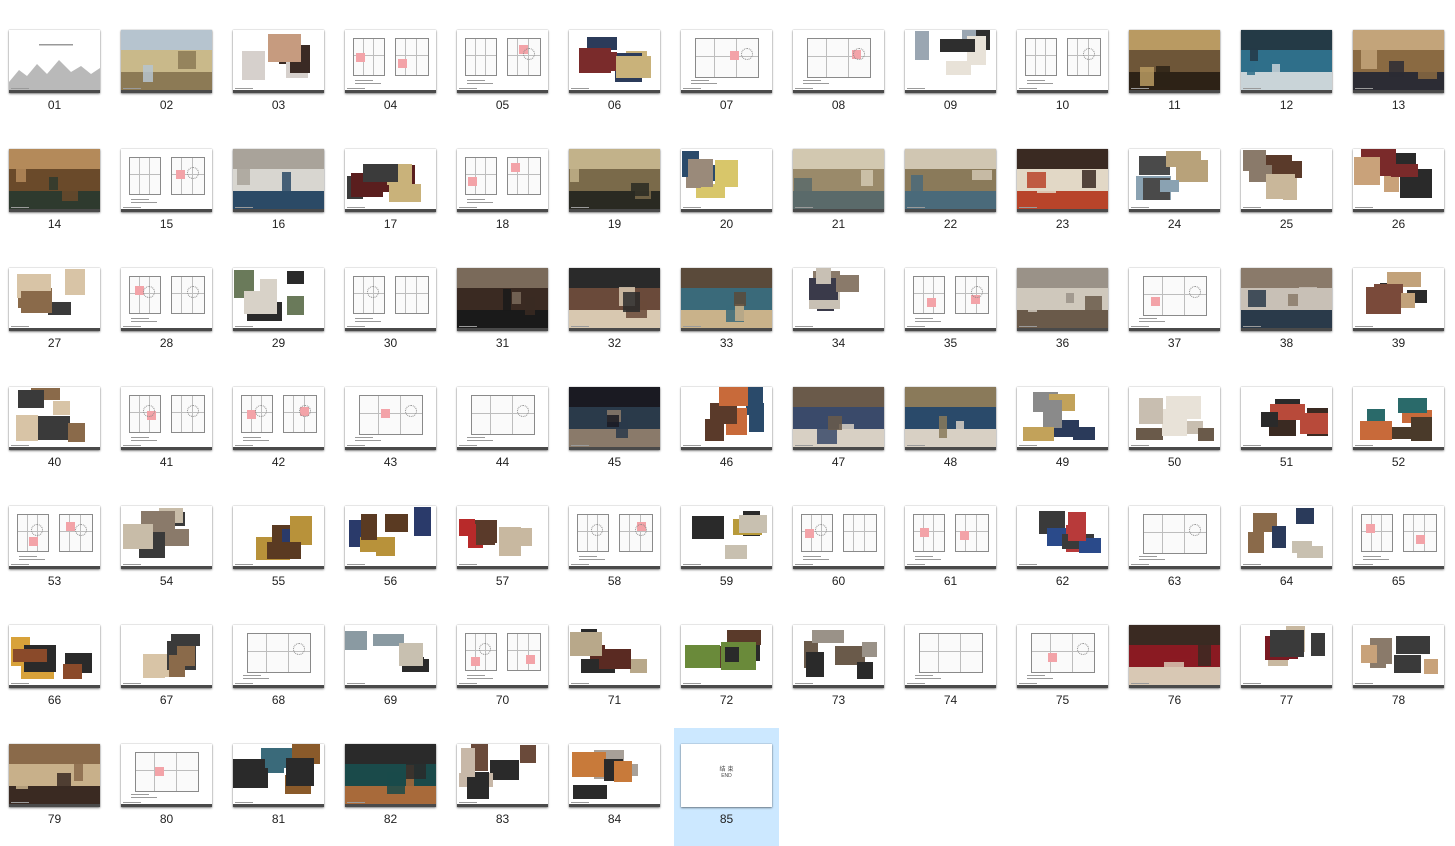  What do you see at coordinates (1174, 668) in the screenshot?
I see `file-item: 76` at bounding box center [1174, 668].